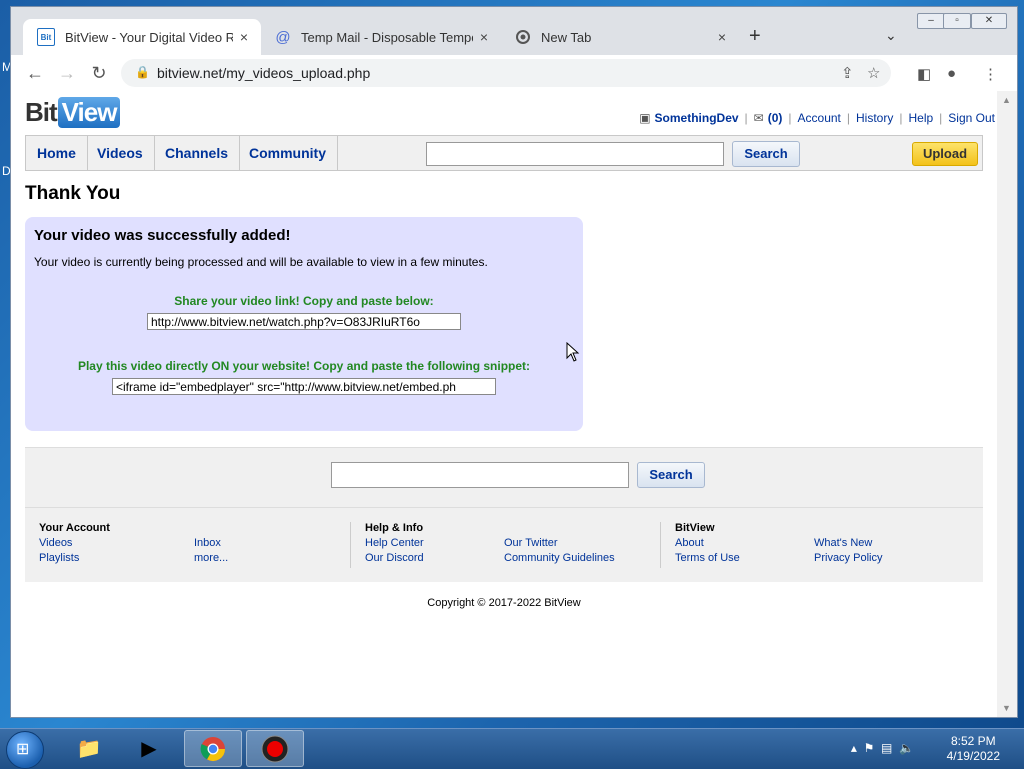 This screenshot has height=769, width=1024. Describe the element at coordinates (149, 37) in the screenshot. I see `tab-title: BitView - Your Digital Video Repo` at that location.